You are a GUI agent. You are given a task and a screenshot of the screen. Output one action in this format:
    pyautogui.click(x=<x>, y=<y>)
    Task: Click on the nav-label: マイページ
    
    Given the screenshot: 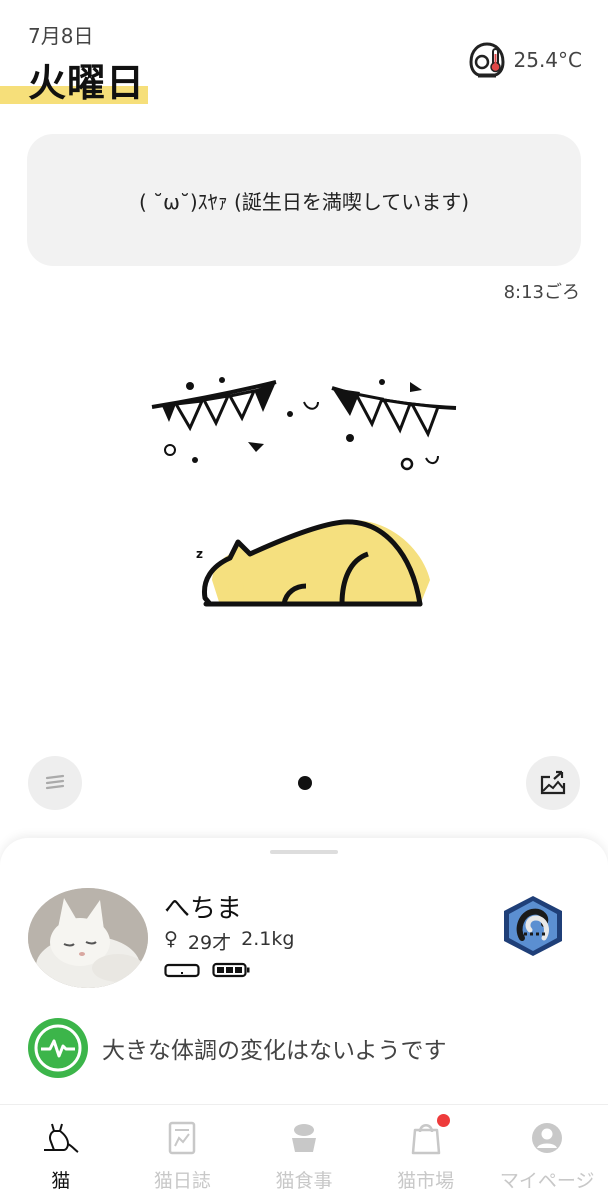 What is the action you would take?
    pyautogui.click(x=547, y=1181)
    